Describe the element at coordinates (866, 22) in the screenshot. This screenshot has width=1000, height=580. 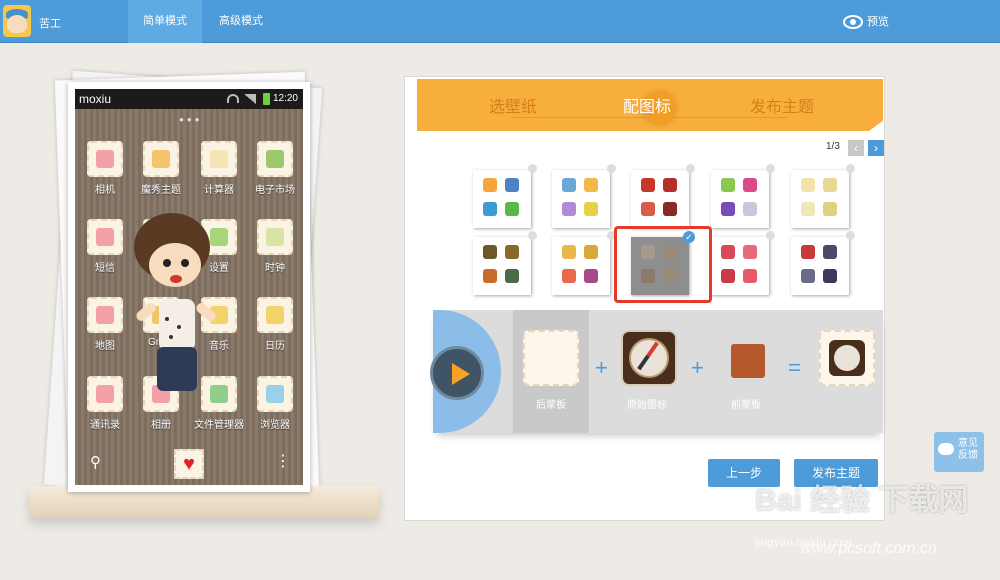
I see `preview-button: 预览` at that location.